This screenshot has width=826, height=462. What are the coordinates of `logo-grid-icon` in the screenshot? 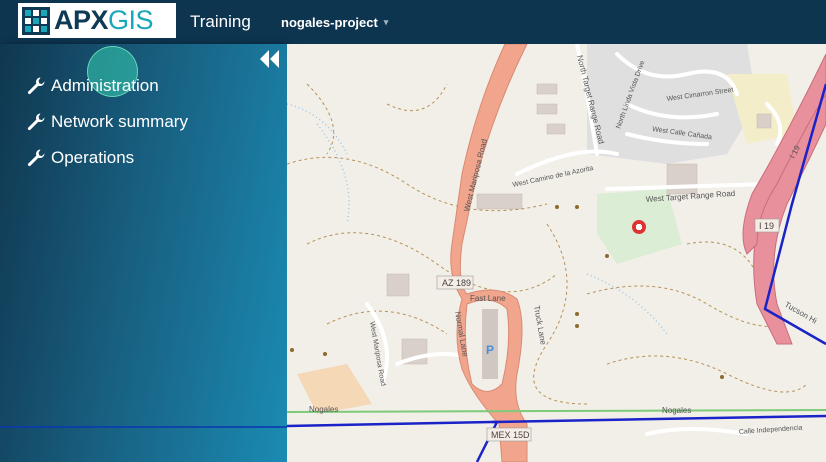 It's located at (36, 20).